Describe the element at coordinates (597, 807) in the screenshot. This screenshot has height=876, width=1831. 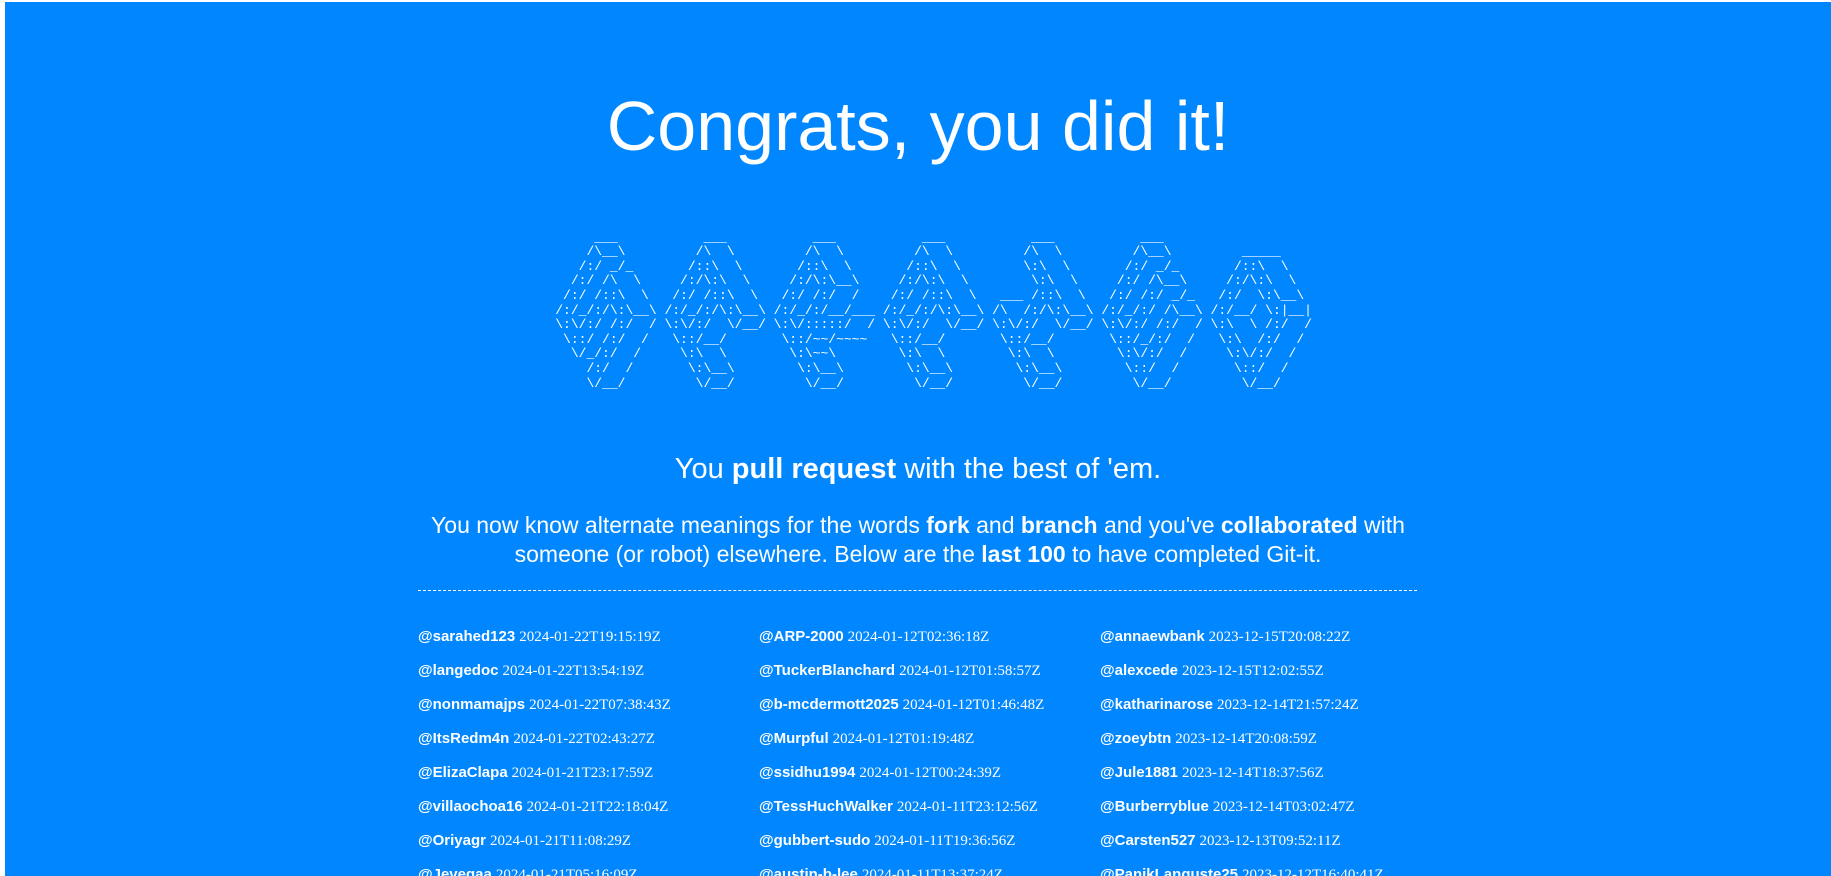
I see `completion-timestamp: 2024-01-21T22:18:04Z` at that location.